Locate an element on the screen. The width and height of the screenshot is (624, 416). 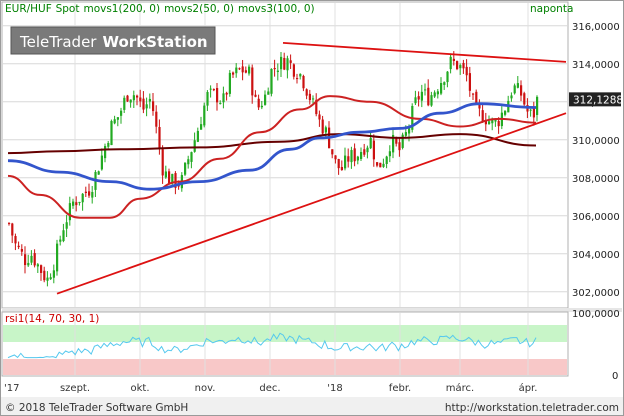
interval-label: naponta is located at coordinates (551, 9).